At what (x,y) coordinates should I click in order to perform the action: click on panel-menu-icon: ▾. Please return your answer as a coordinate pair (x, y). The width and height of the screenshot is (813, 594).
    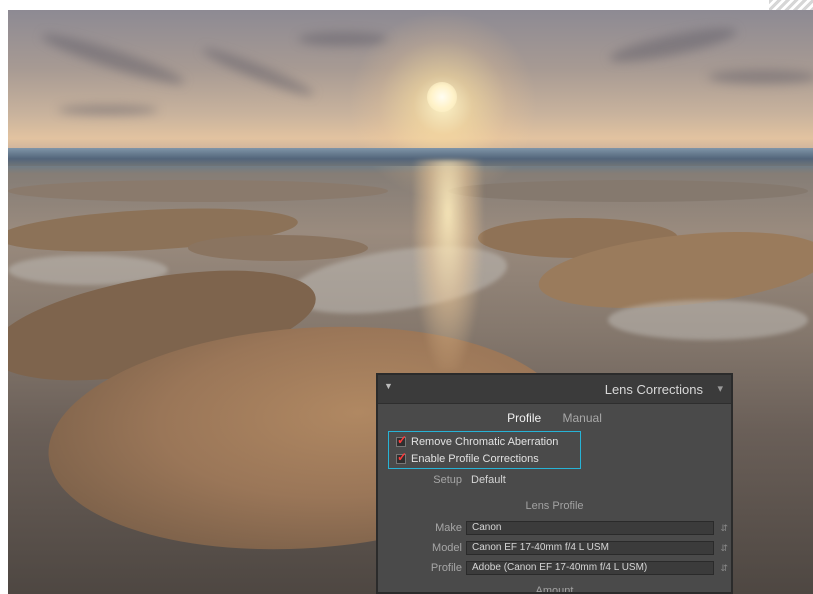
    Looking at the image, I should click on (720, 388).